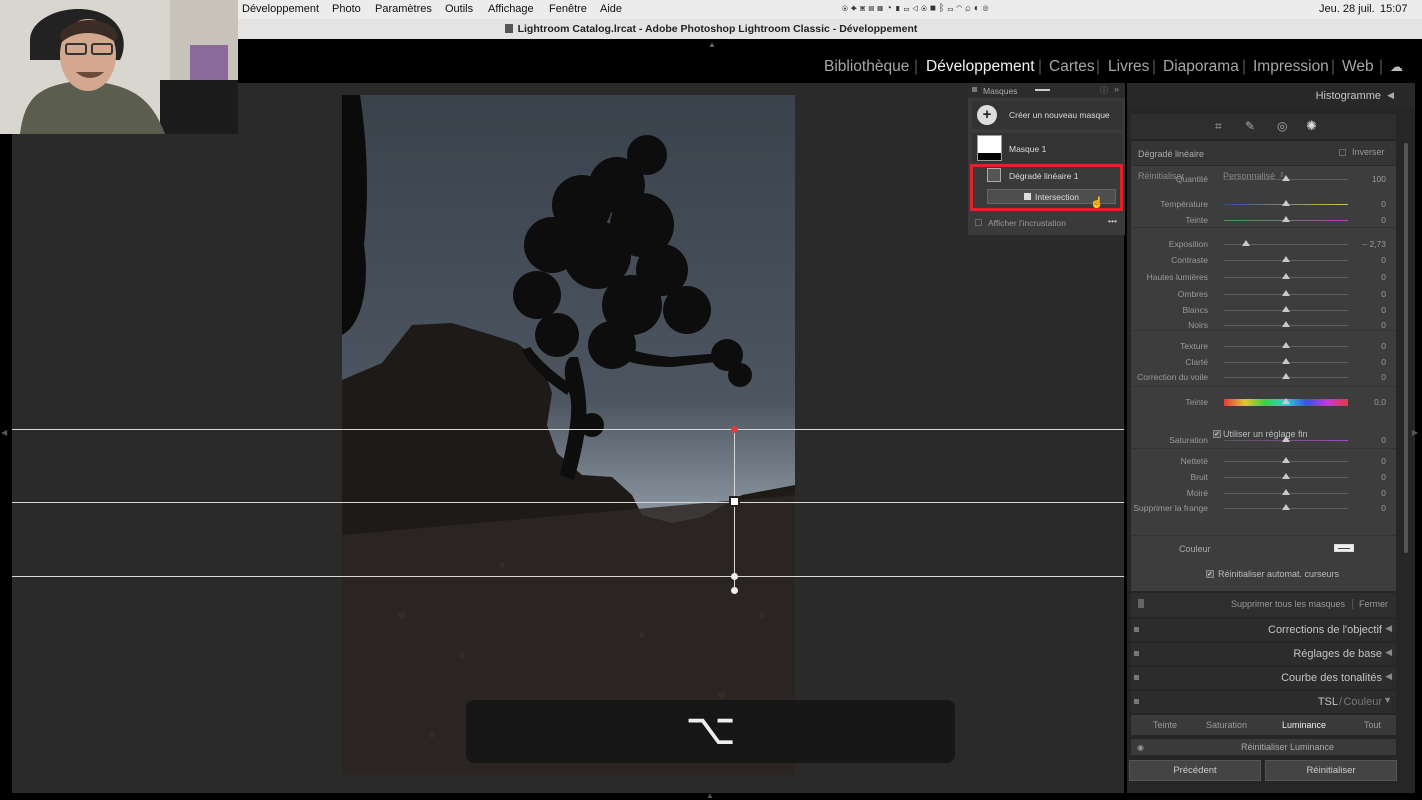  I want to click on mask-1-item: Masque 1, so click(1047, 148).